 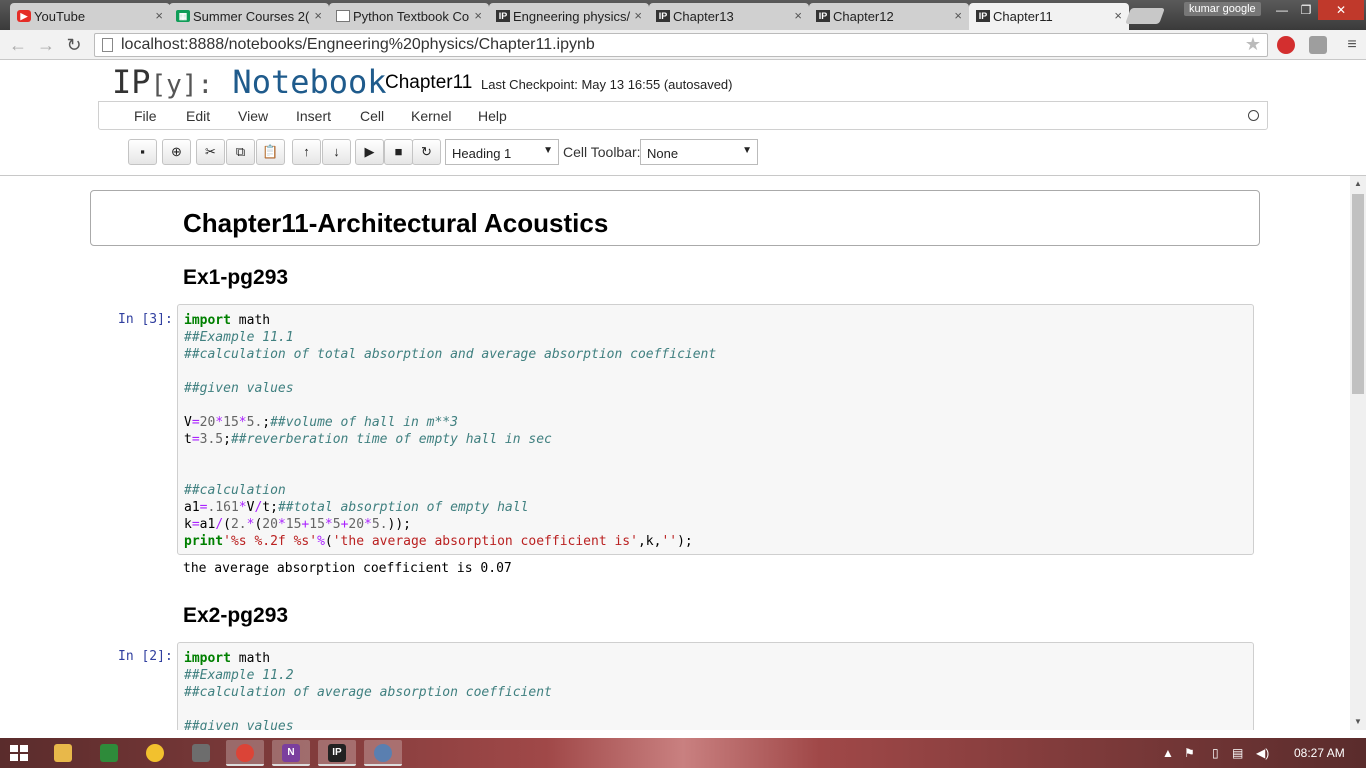 What do you see at coordinates (396, 223) in the screenshot?
I see `notebook-title-heading: Chapter11-Architectural Acoustics` at bounding box center [396, 223].